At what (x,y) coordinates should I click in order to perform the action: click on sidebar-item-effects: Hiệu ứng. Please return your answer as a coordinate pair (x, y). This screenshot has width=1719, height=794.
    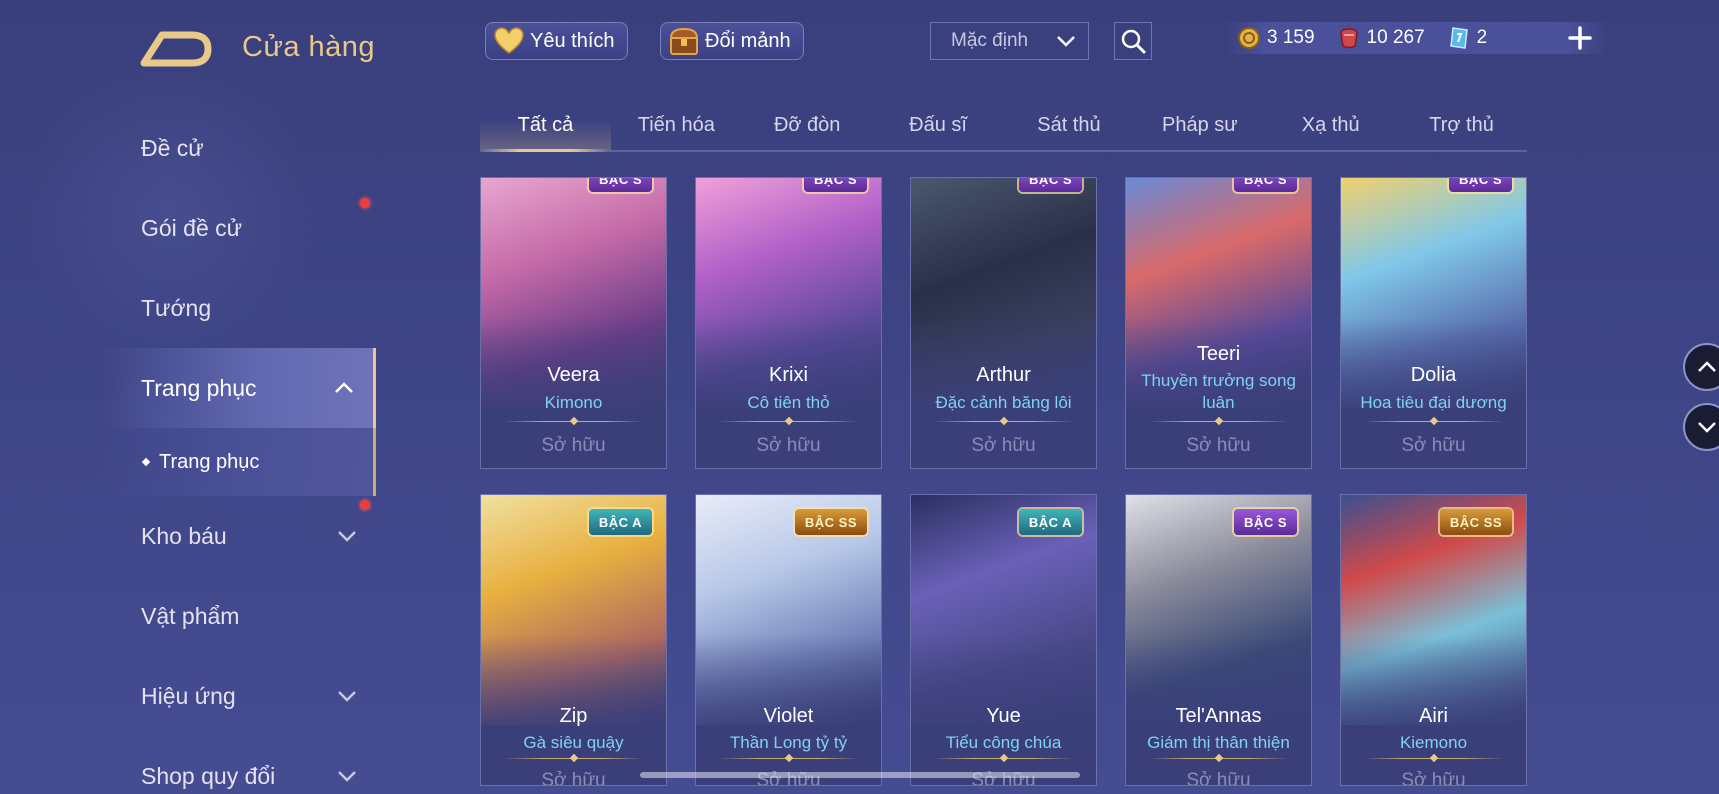
    Looking at the image, I should click on (238, 696).